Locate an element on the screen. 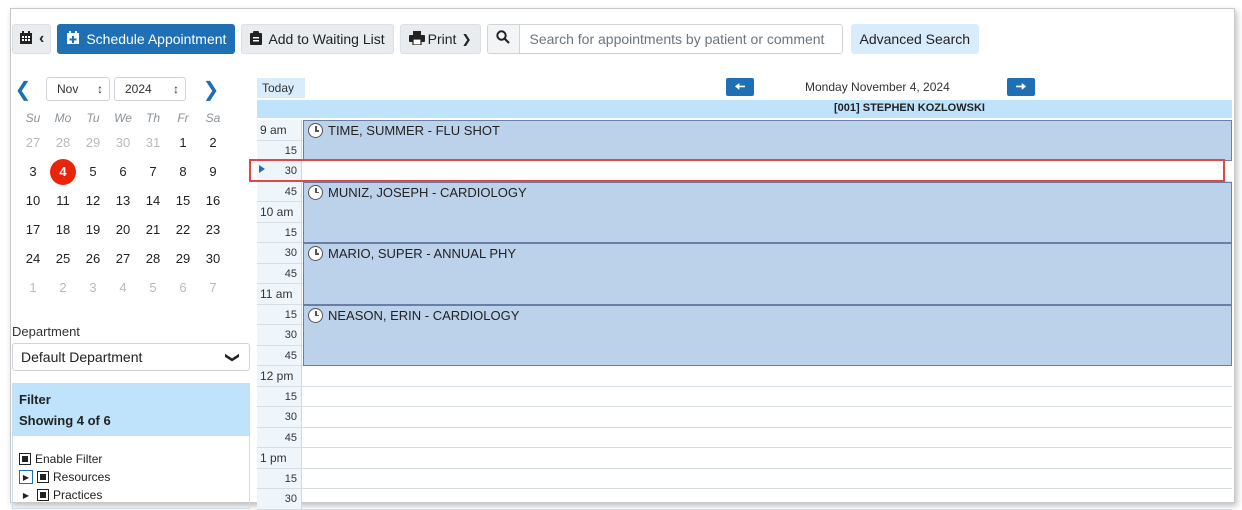 The width and height of the screenshot is (1242, 510). calendar-day-number: 2 is located at coordinates (63, 287).